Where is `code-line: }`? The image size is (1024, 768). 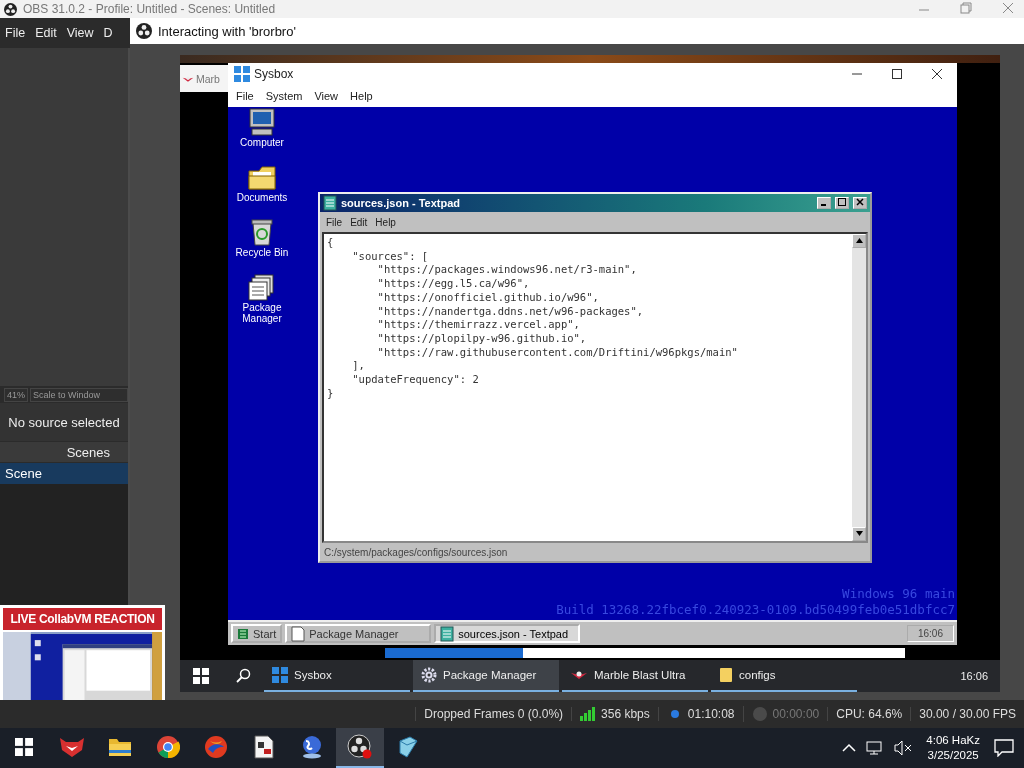 code-line: } is located at coordinates (331, 393).